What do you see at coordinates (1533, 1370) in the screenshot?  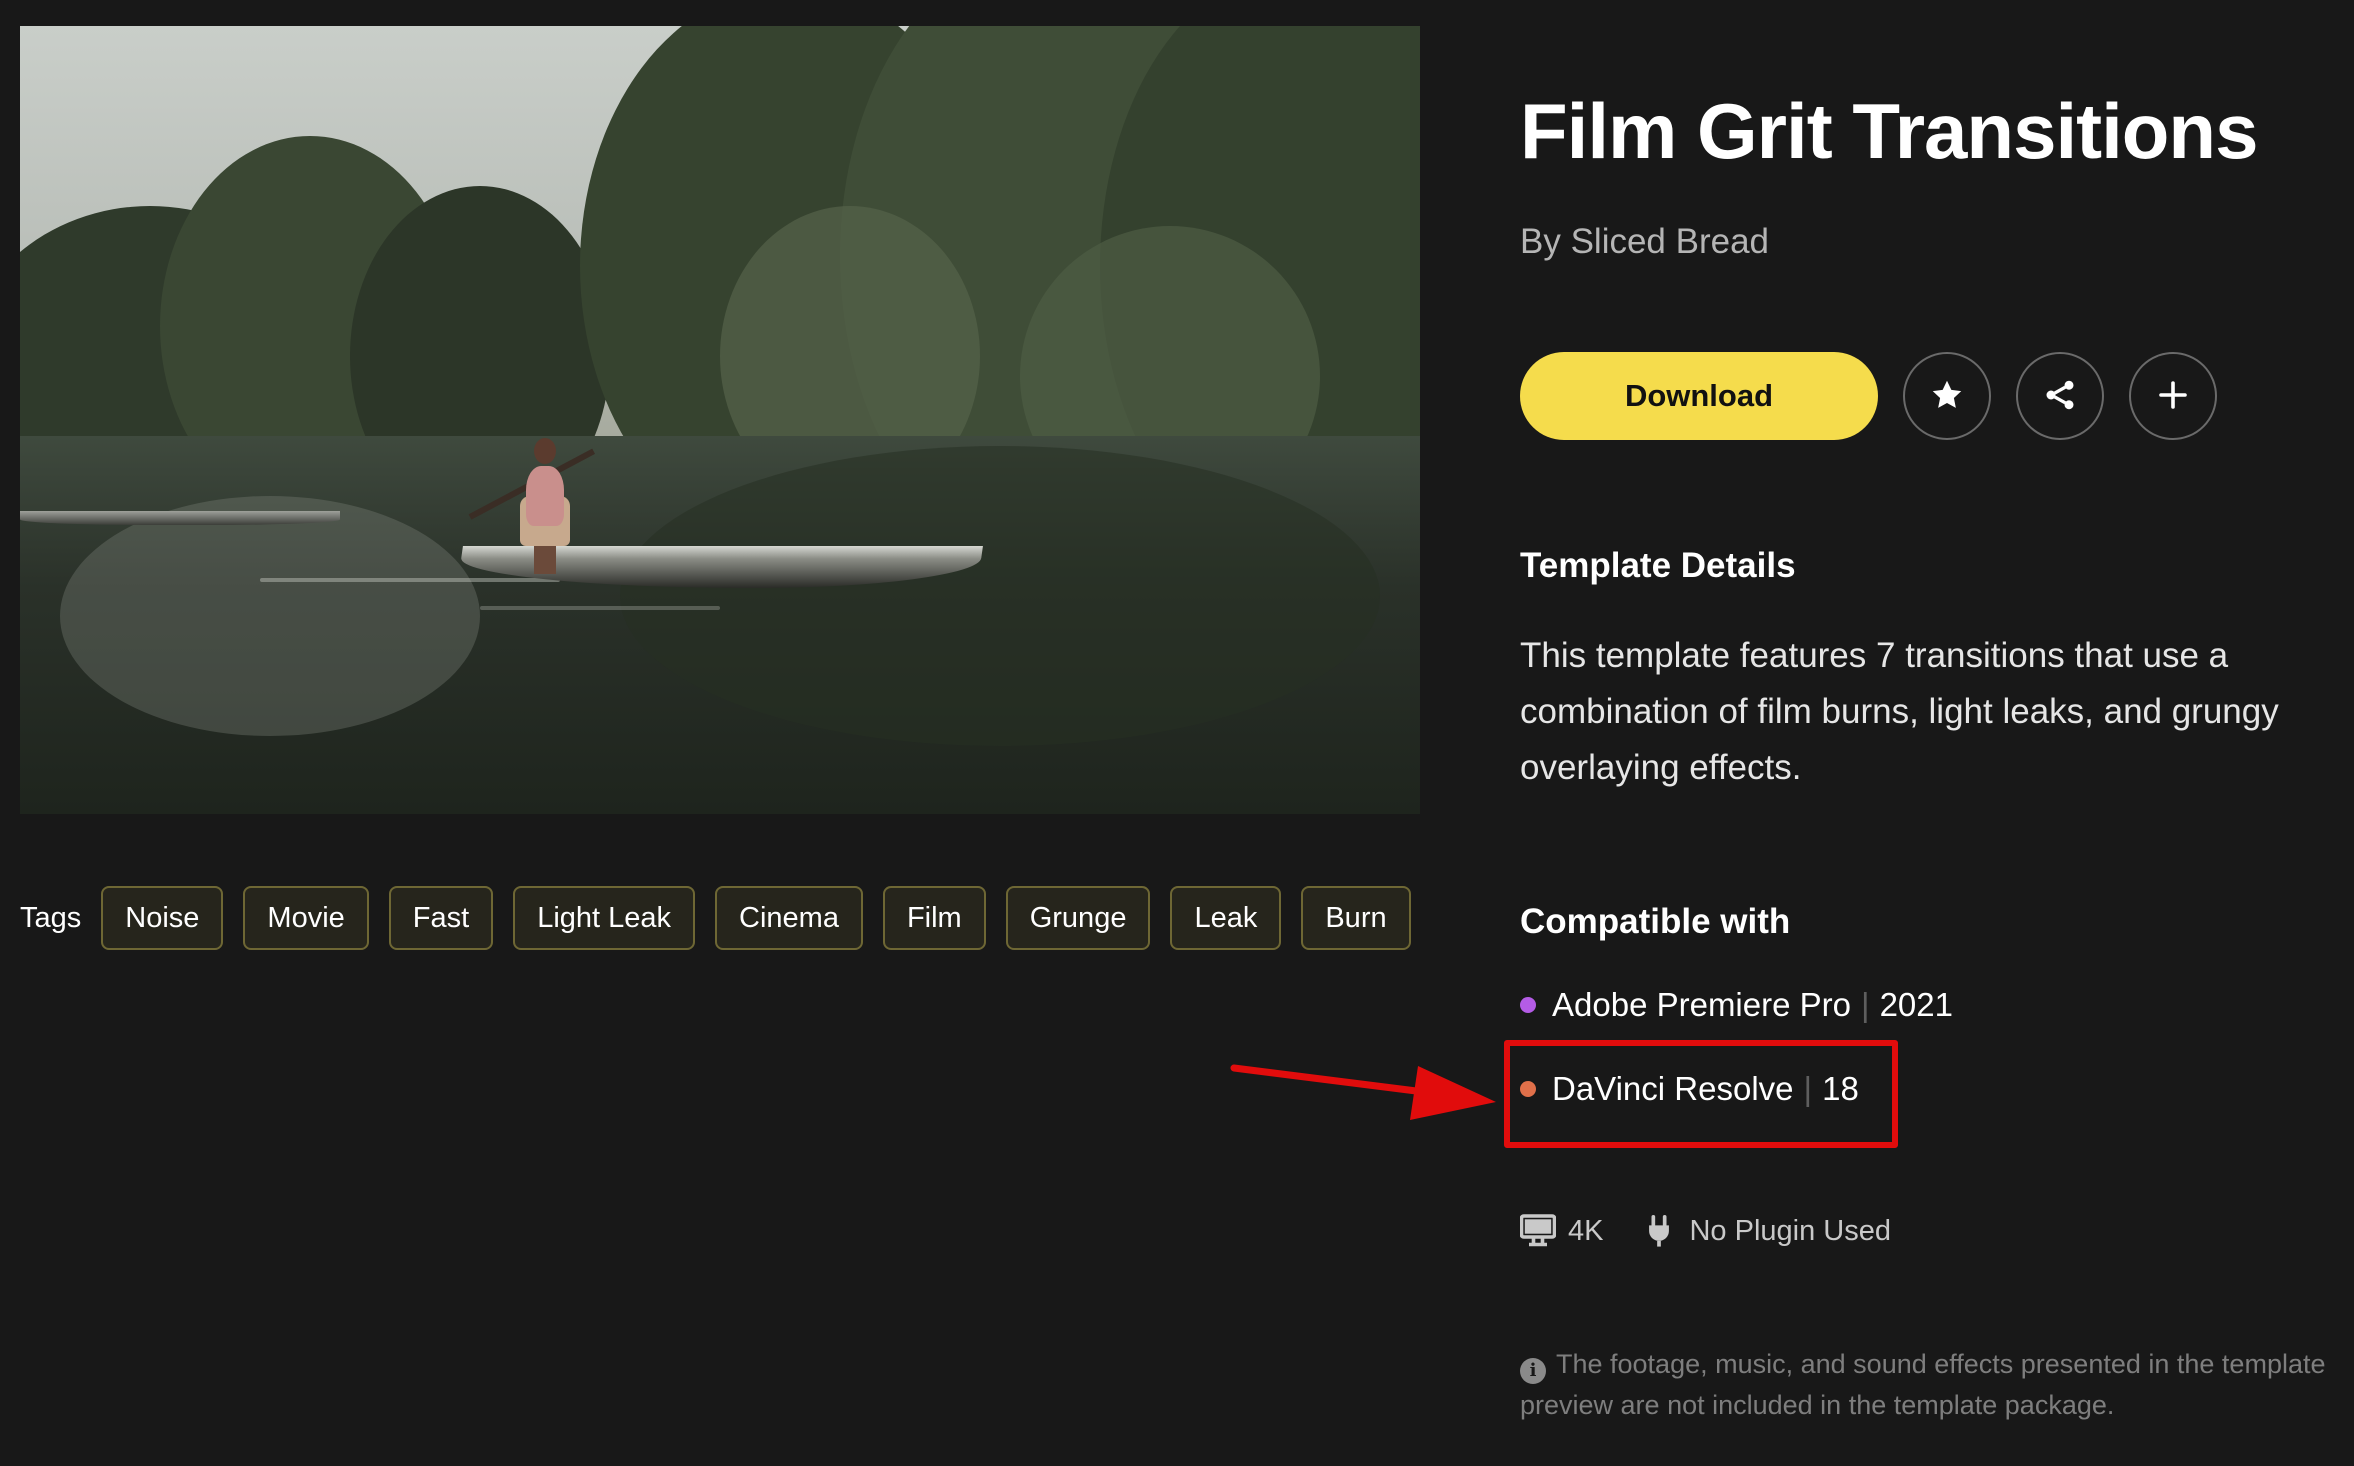 I see `info-icon: i` at bounding box center [1533, 1370].